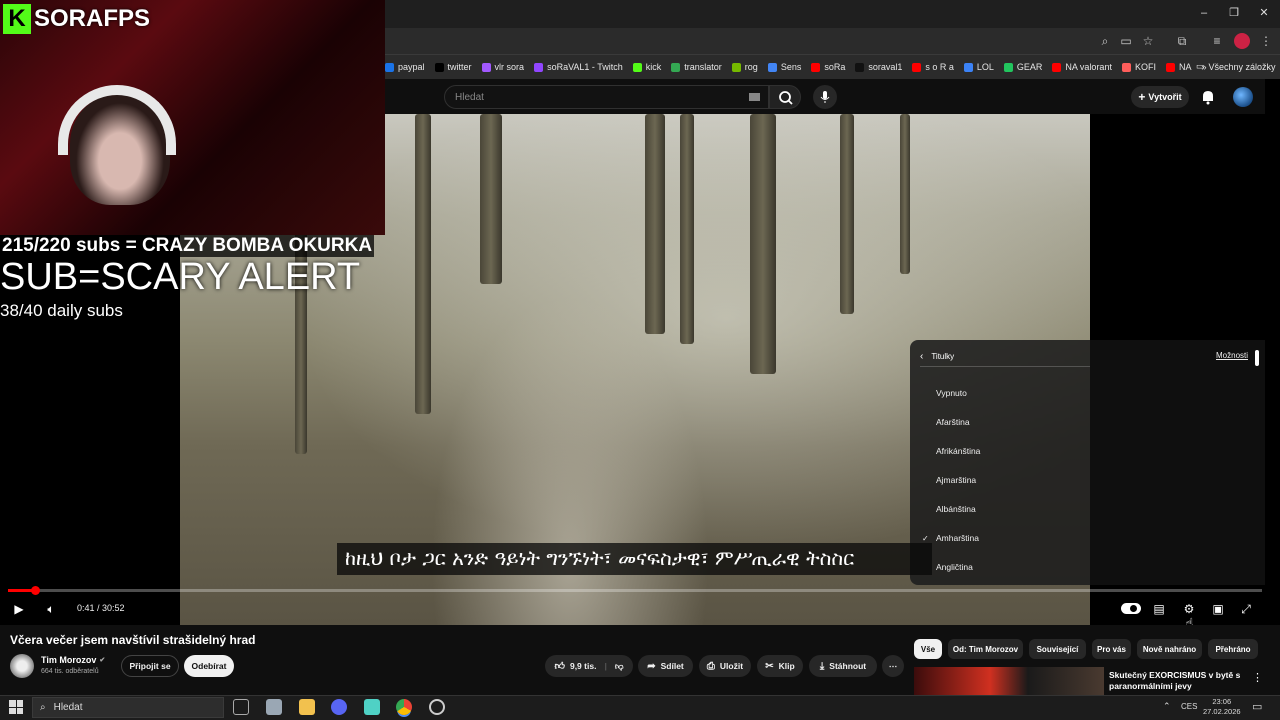 The height and width of the screenshot is (720, 1280). I want to click on menu-icon: ⋮, so click(1266, 41).